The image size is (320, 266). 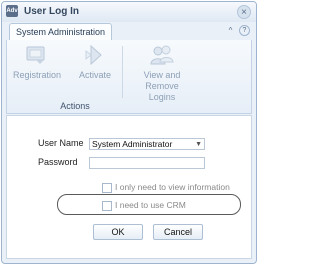 I want to click on close-button: ×, so click(x=244, y=12).